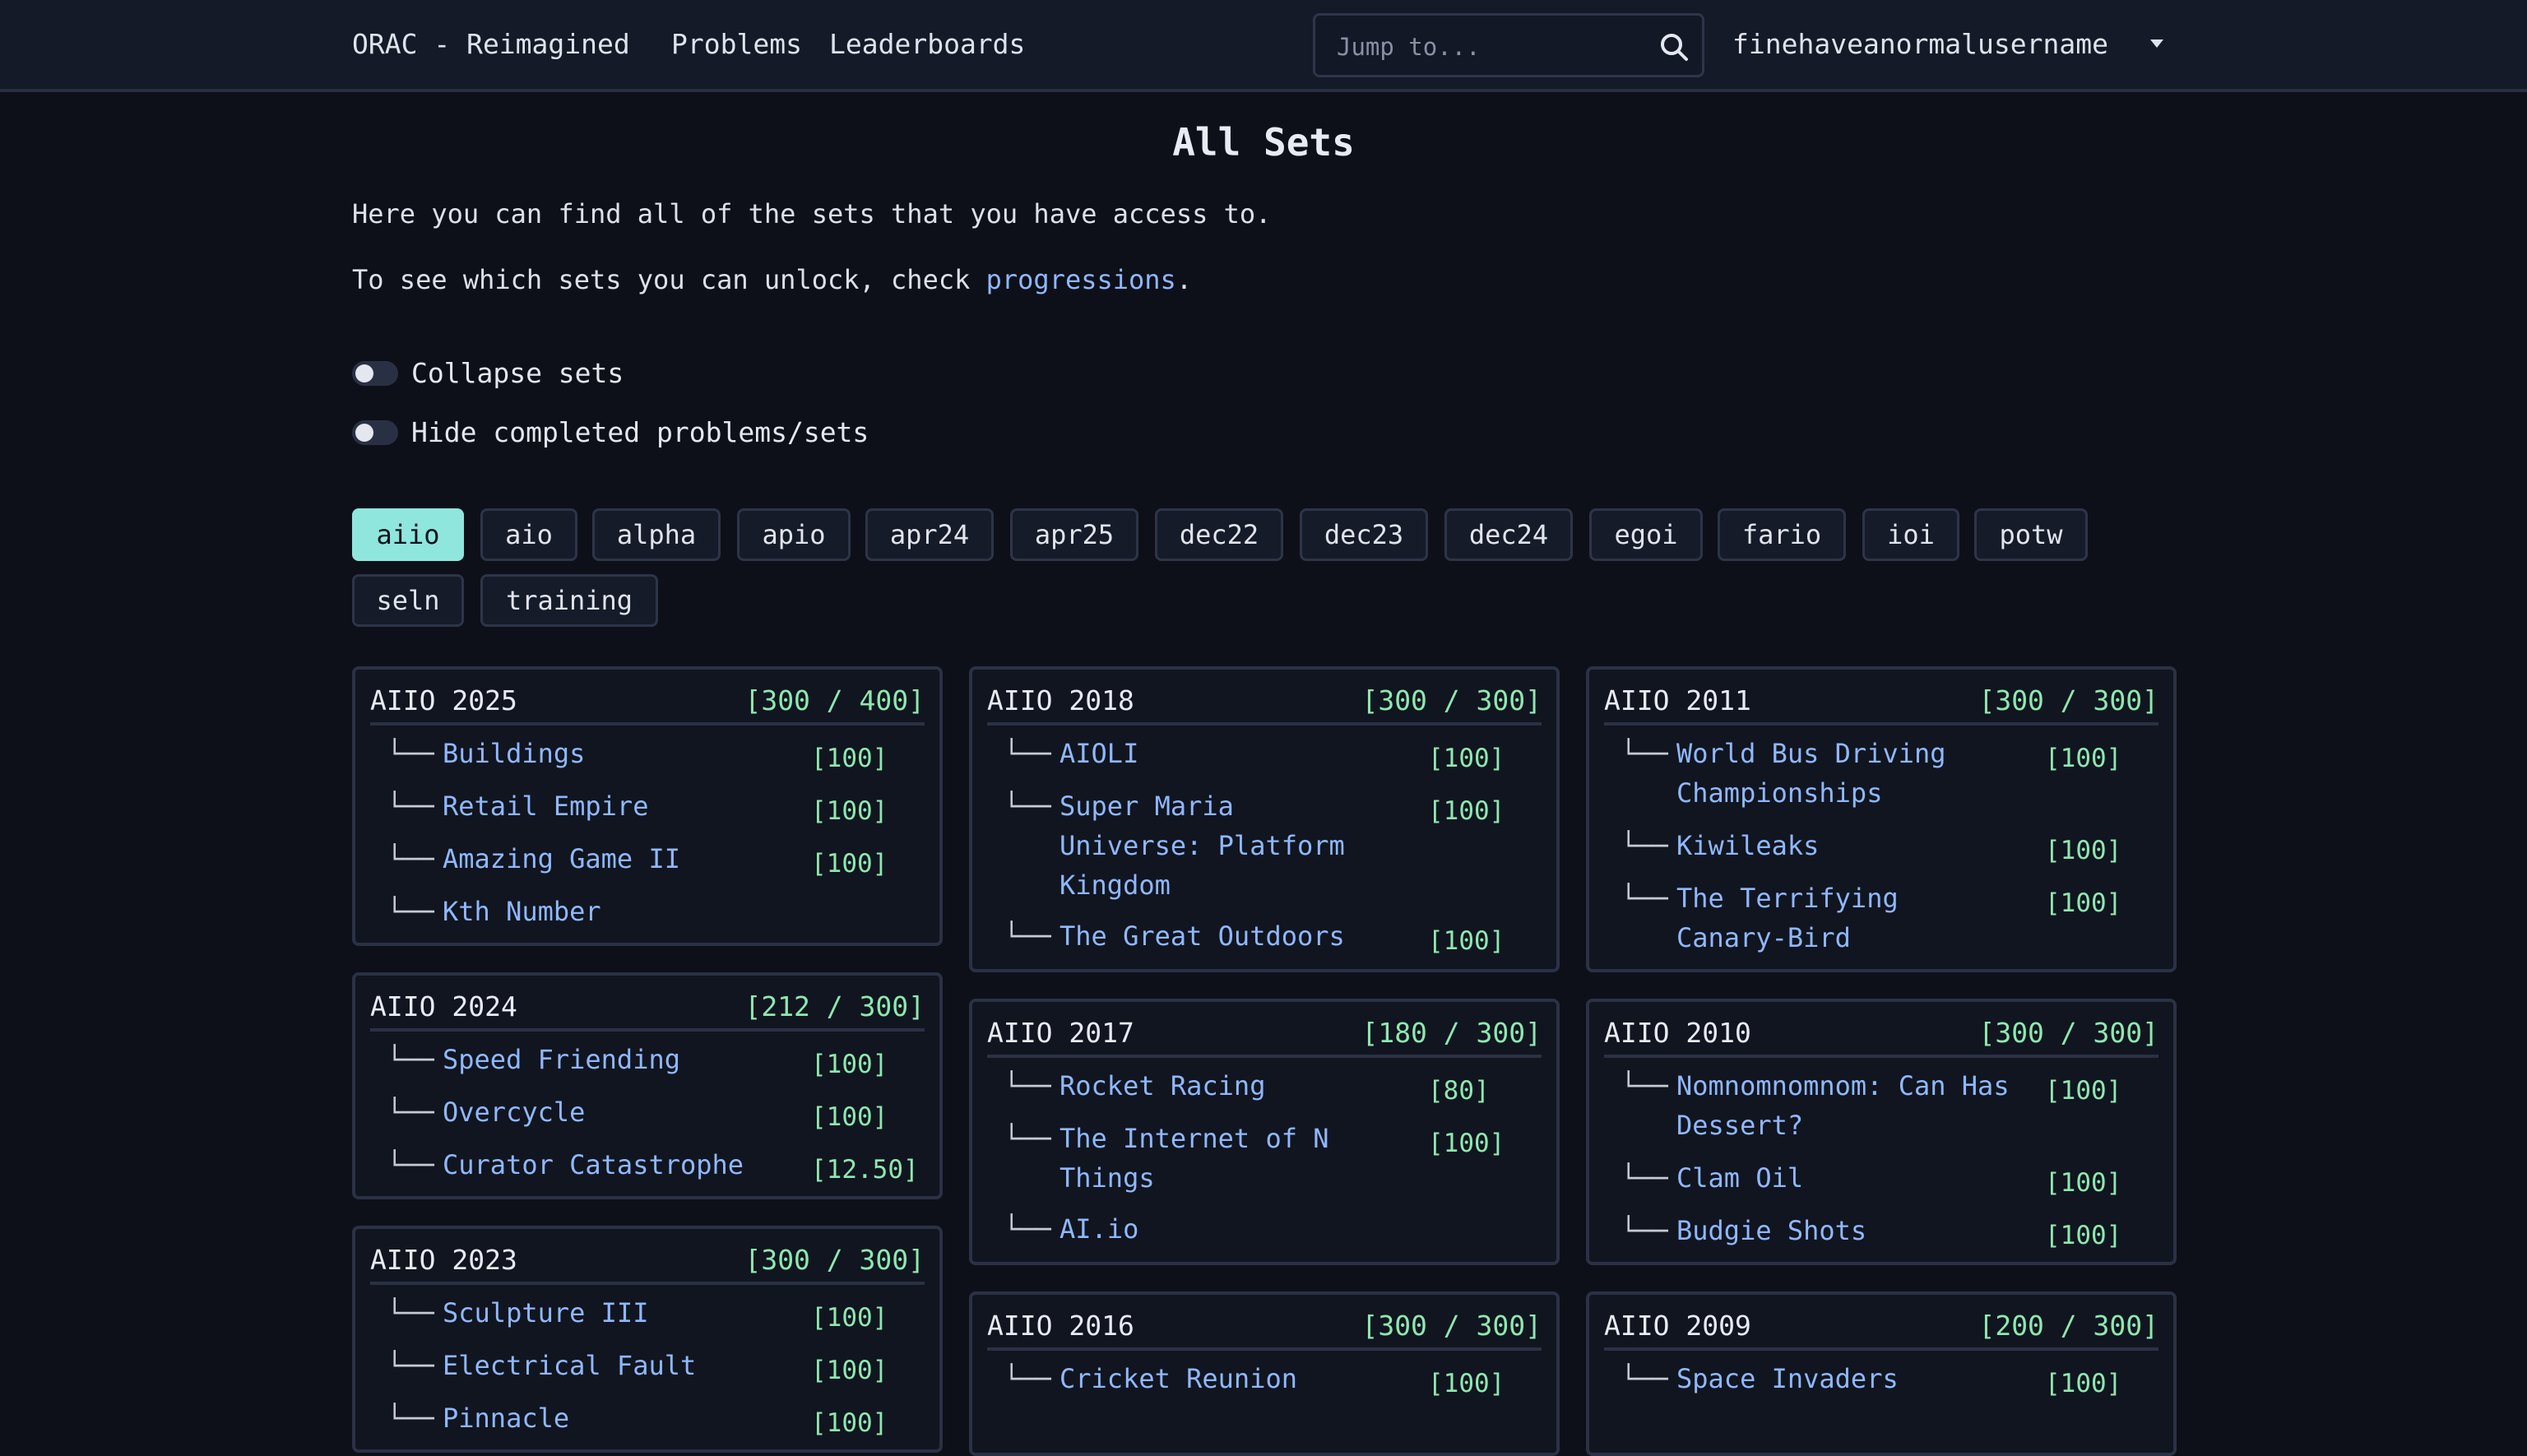  What do you see at coordinates (611, 1112) in the screenshot?
I see `problem-link: Overcycle` at bounding box center [611, 1112].